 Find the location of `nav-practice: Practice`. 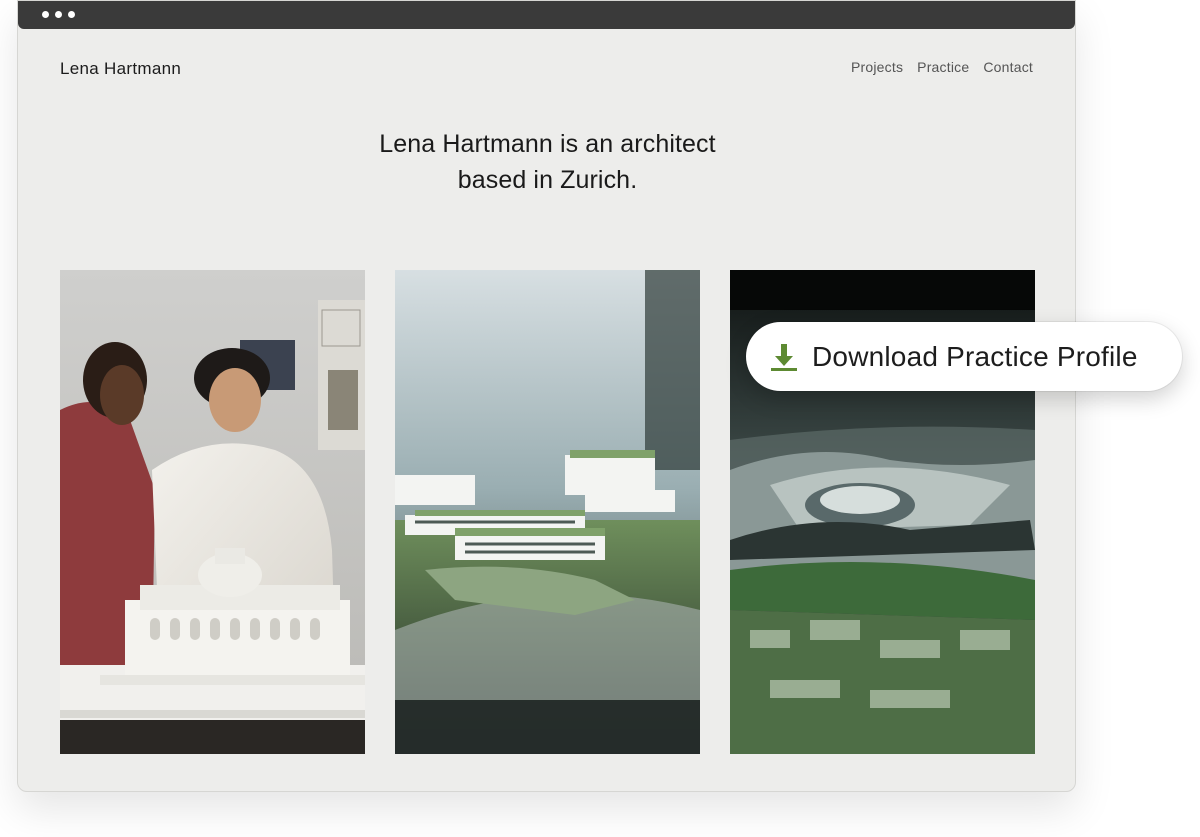

nav-practice: Practice is located at coordinates (943, 67).